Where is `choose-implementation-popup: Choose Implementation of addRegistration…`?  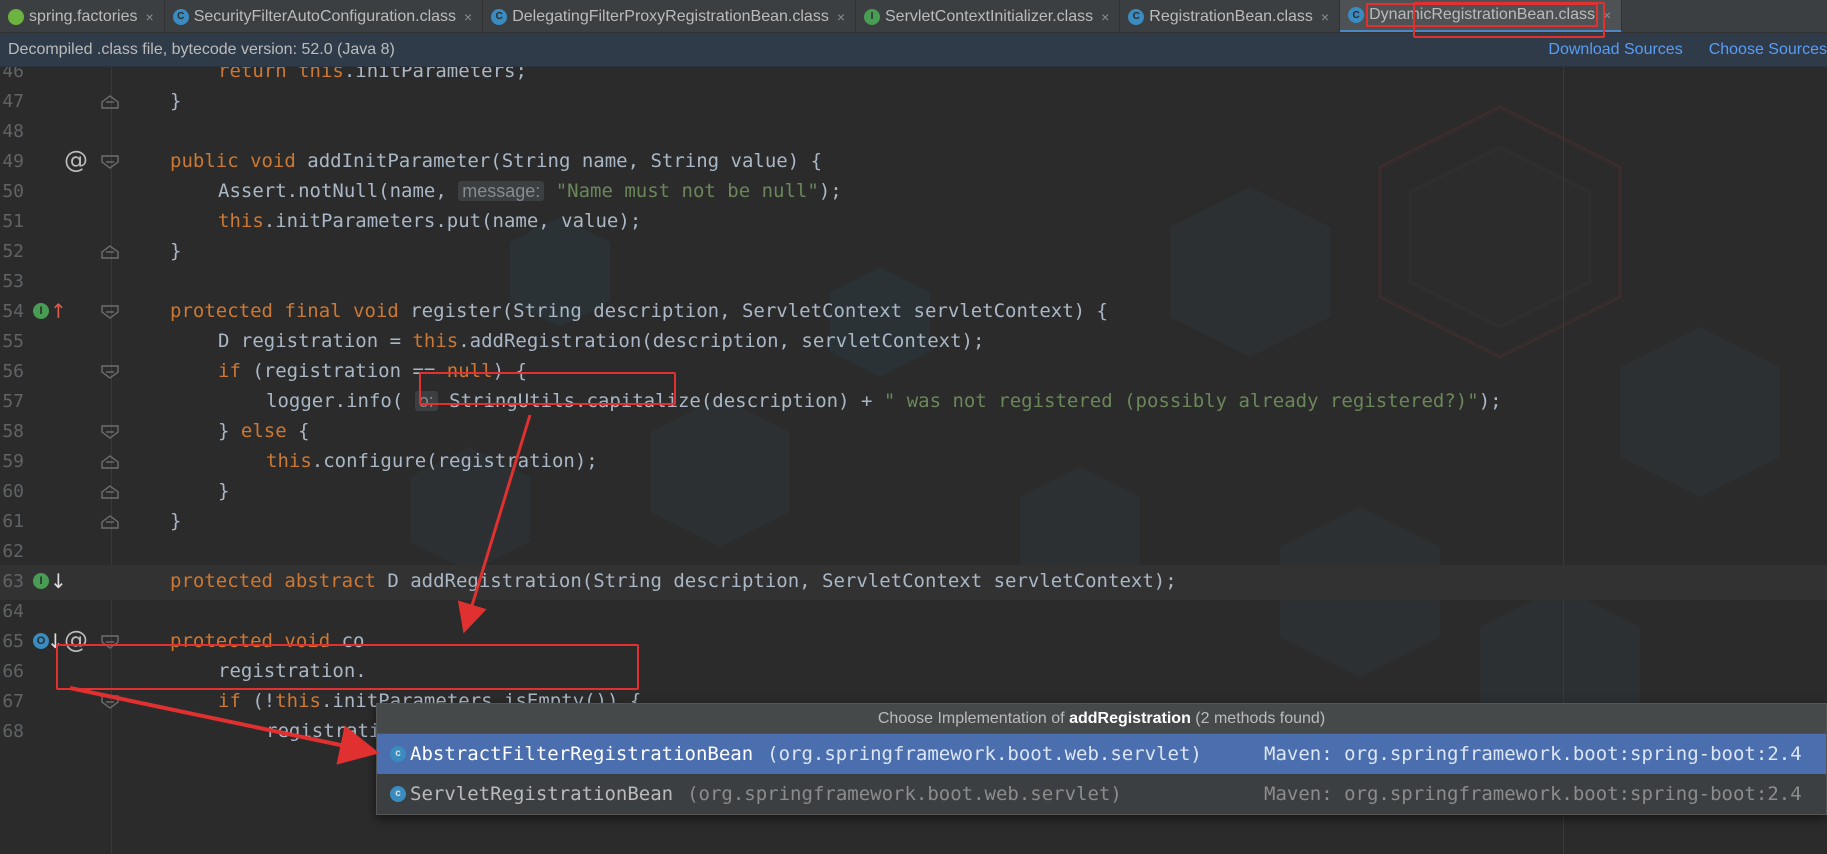 choose-implementation-popup: Choose Implementation of addRegistration… is located at coordinates (1101, 759).